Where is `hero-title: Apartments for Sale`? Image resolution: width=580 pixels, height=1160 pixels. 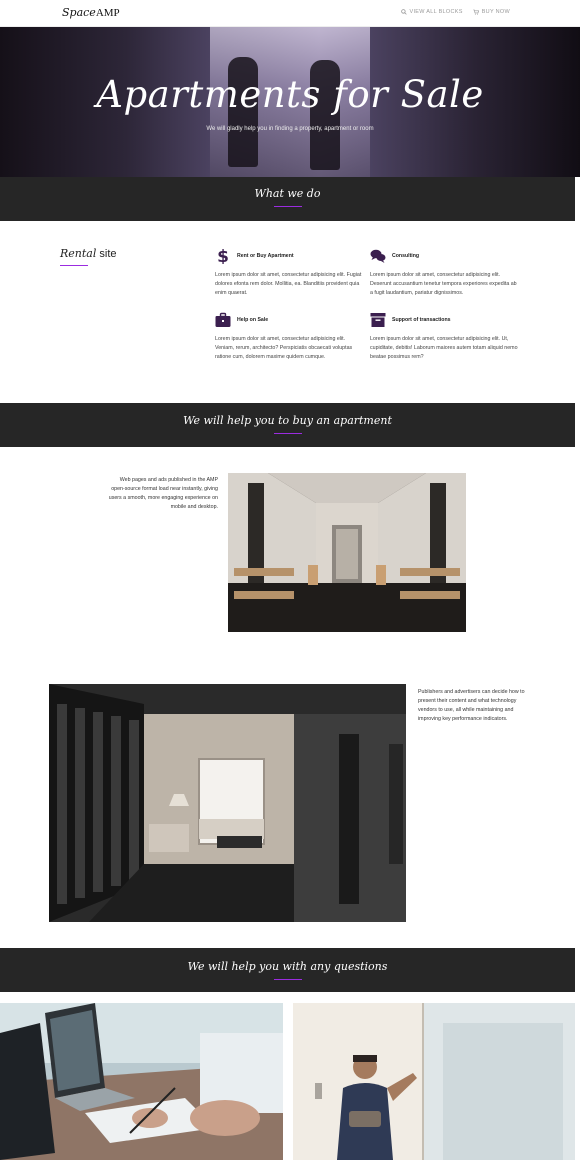 hero-title: Apartments for Sale is located at coordinates (290, 94).